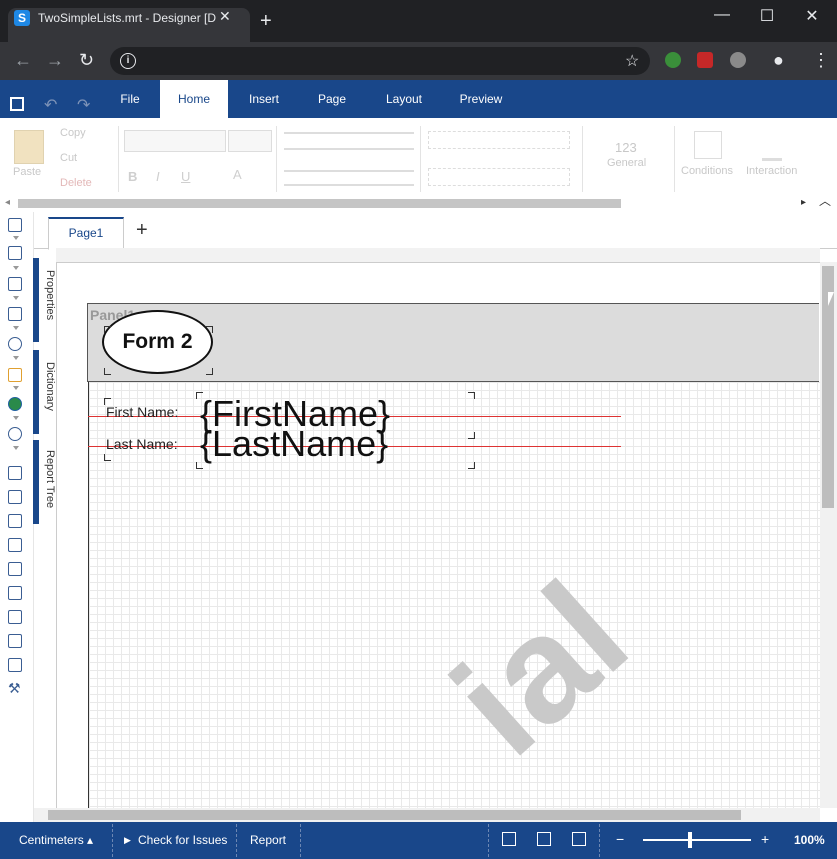  What do you see at coordinates (55, 60) in the screenshot?
I see `forward-icon: →` at bounding box center [55, 60].